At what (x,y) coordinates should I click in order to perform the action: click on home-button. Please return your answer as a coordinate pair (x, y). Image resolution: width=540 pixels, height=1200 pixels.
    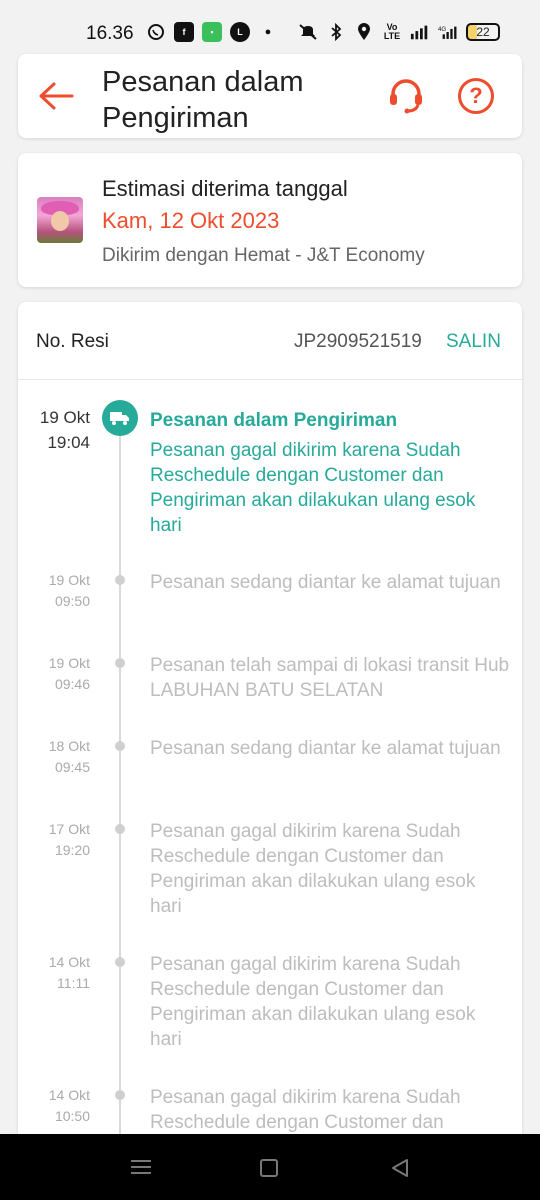
    Looking at the image, I should click on (269, 1168).